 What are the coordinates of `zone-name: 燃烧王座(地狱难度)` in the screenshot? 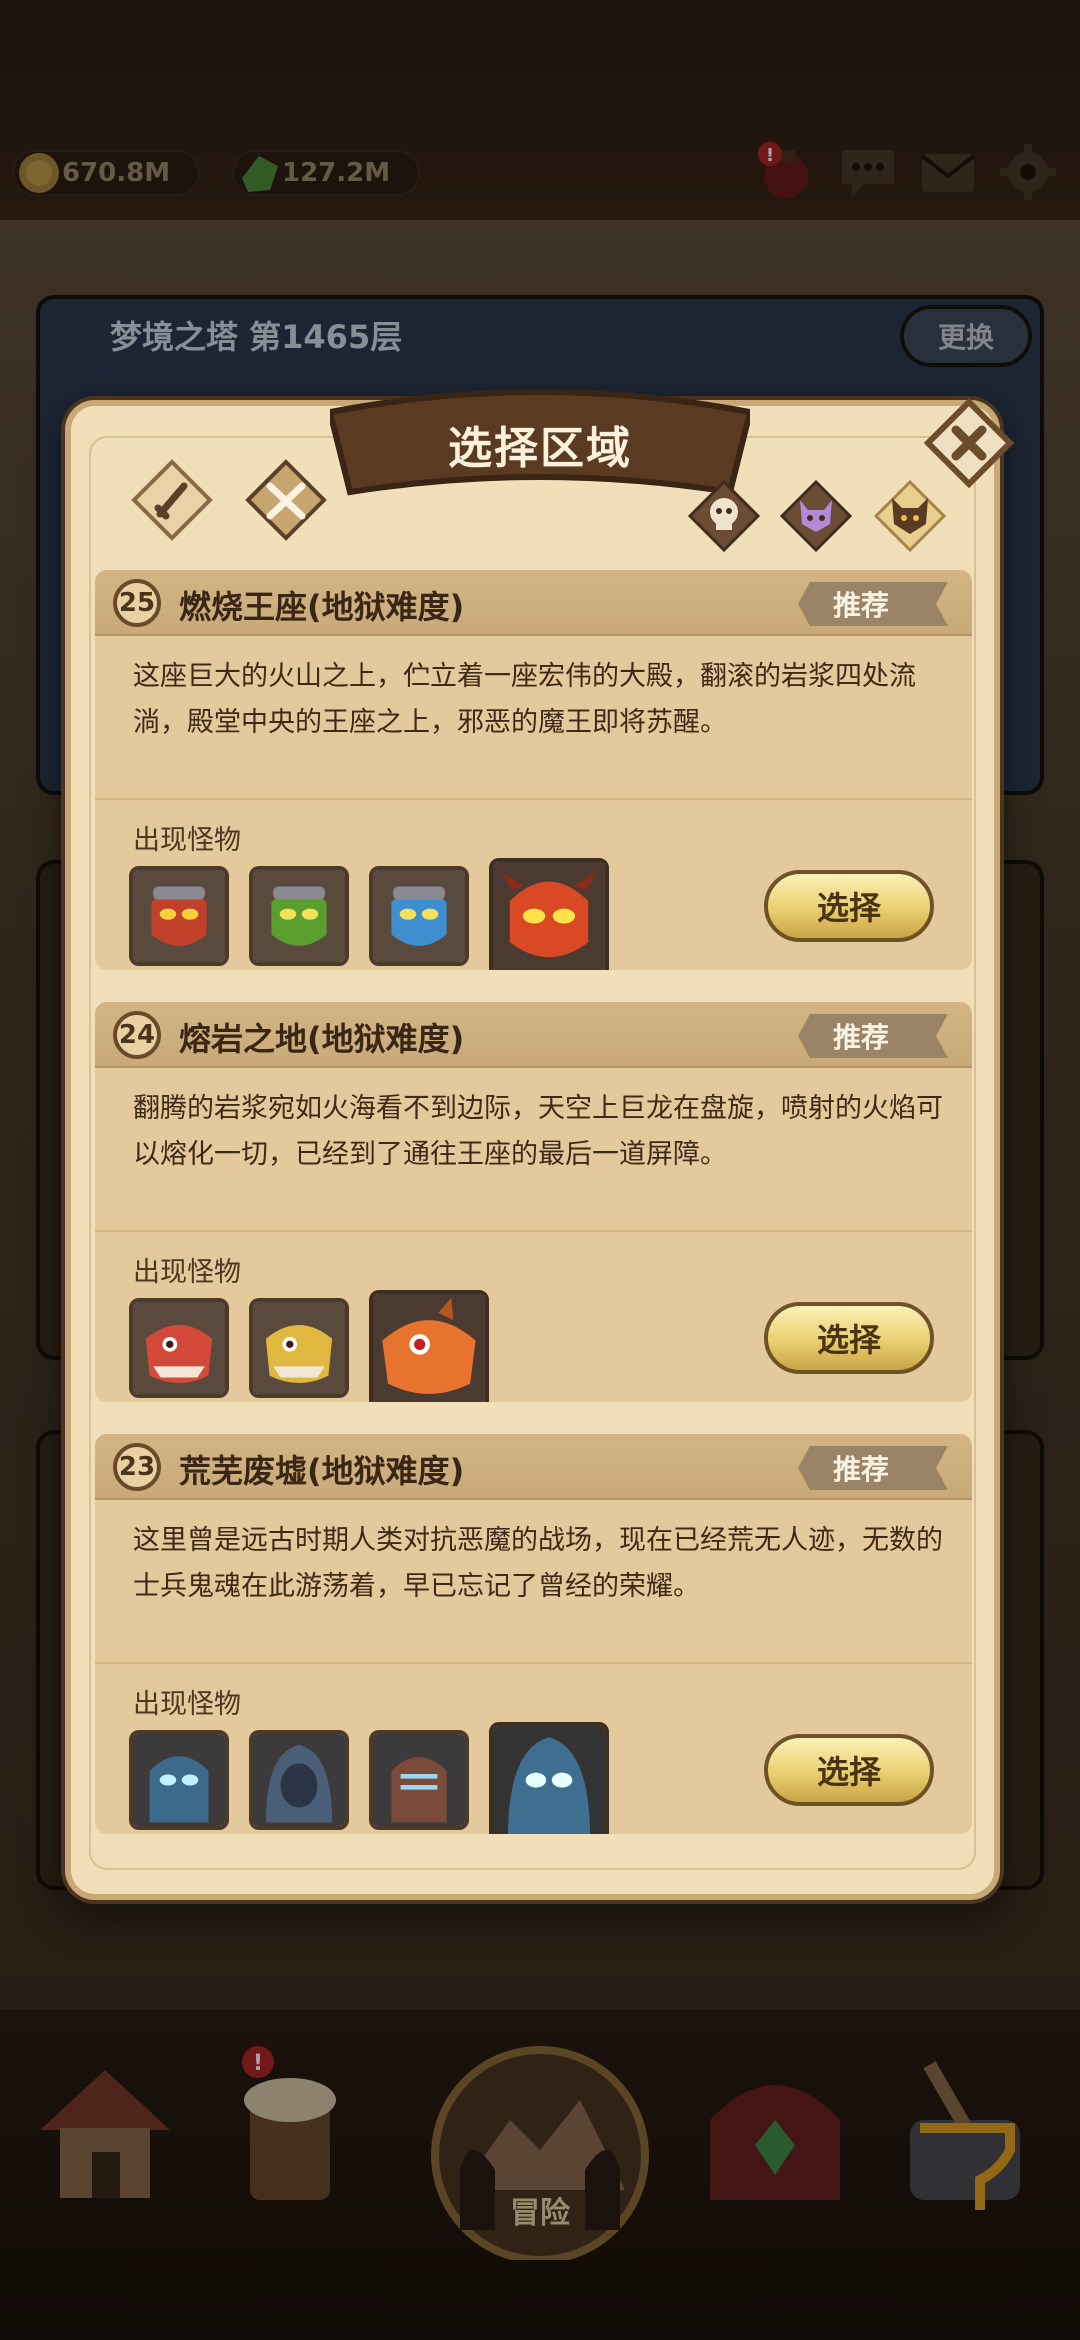 It's located at (322, 607).